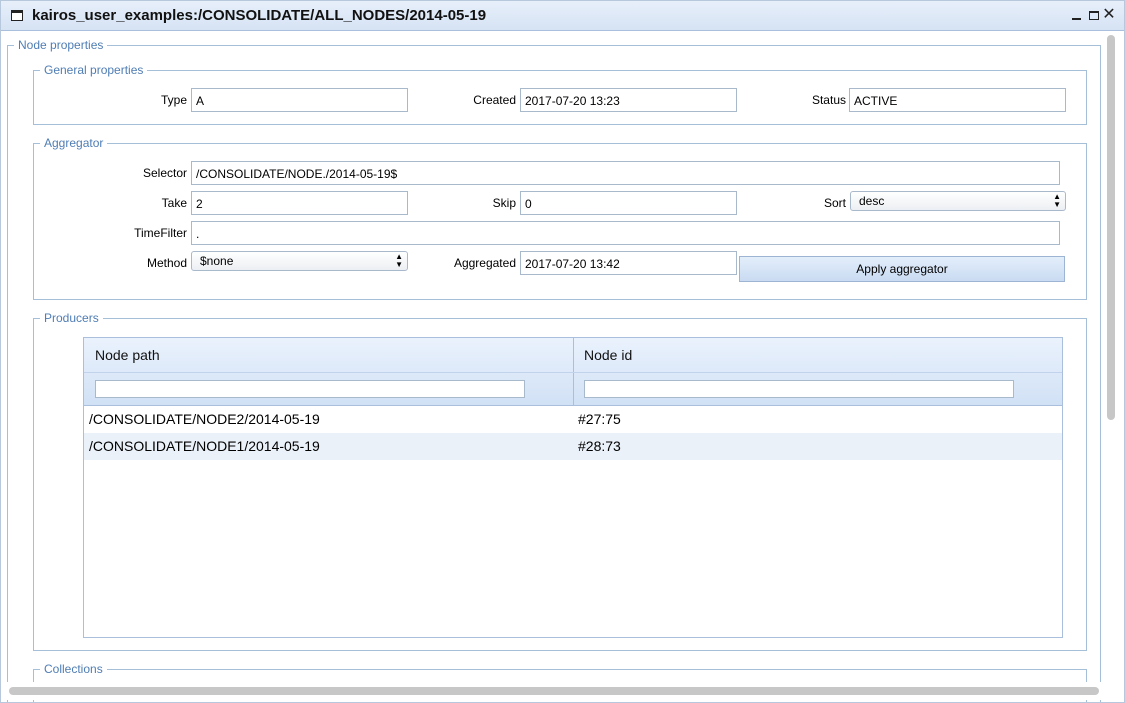 This screenshot has width=1125, height=703. I want to click on aggregated-label: Aggregated, so click(484, 263).